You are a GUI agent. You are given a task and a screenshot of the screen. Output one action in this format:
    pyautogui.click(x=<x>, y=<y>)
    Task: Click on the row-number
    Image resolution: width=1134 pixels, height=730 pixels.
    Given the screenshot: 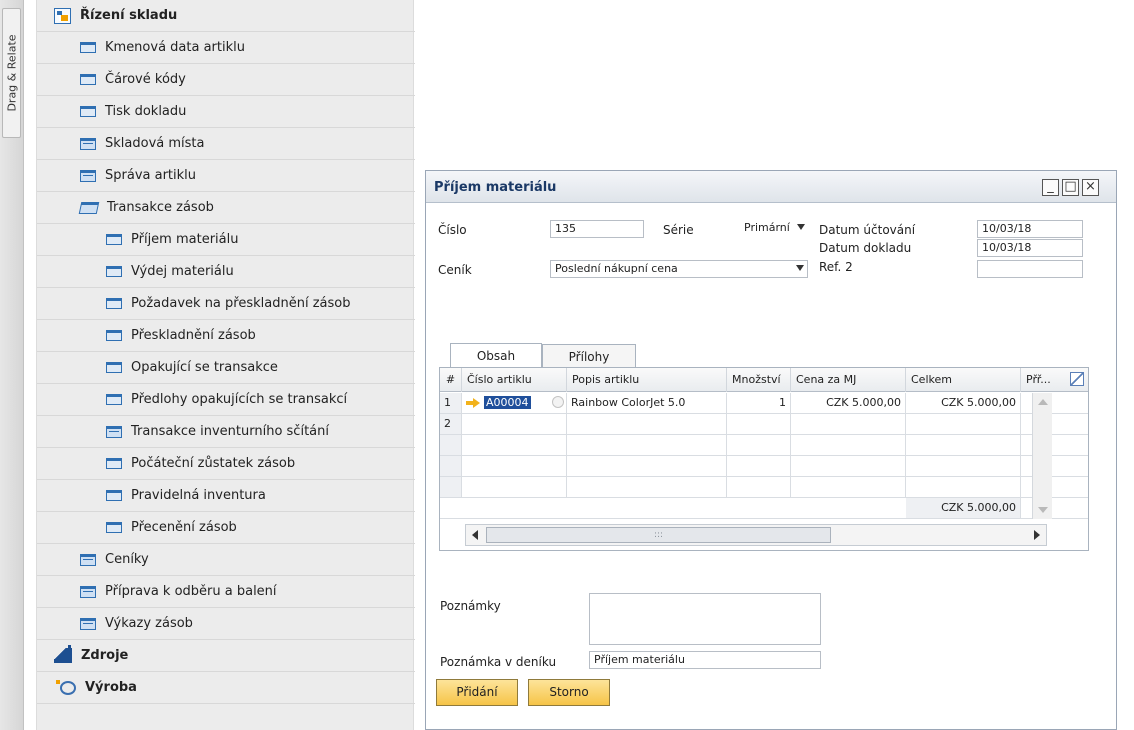 What is the action you would take?
    pyautogui.click(x=451, y=466)
    